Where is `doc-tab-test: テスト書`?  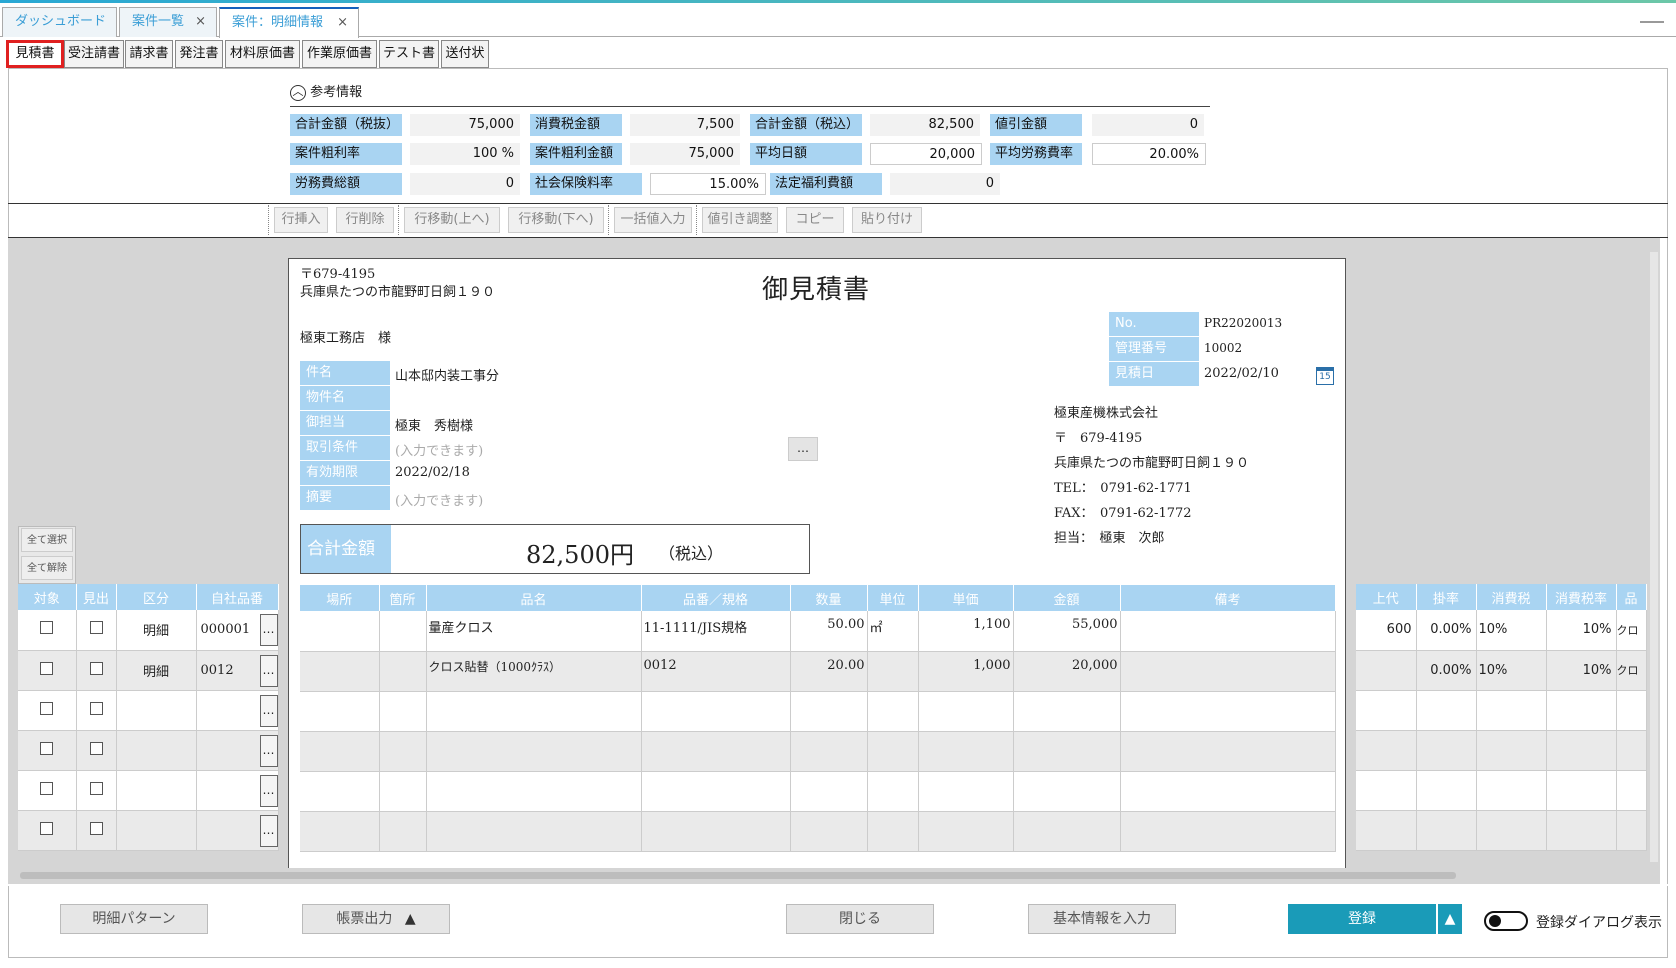 doc-tab-test: テスト書 is located at coordinates (409, 54).